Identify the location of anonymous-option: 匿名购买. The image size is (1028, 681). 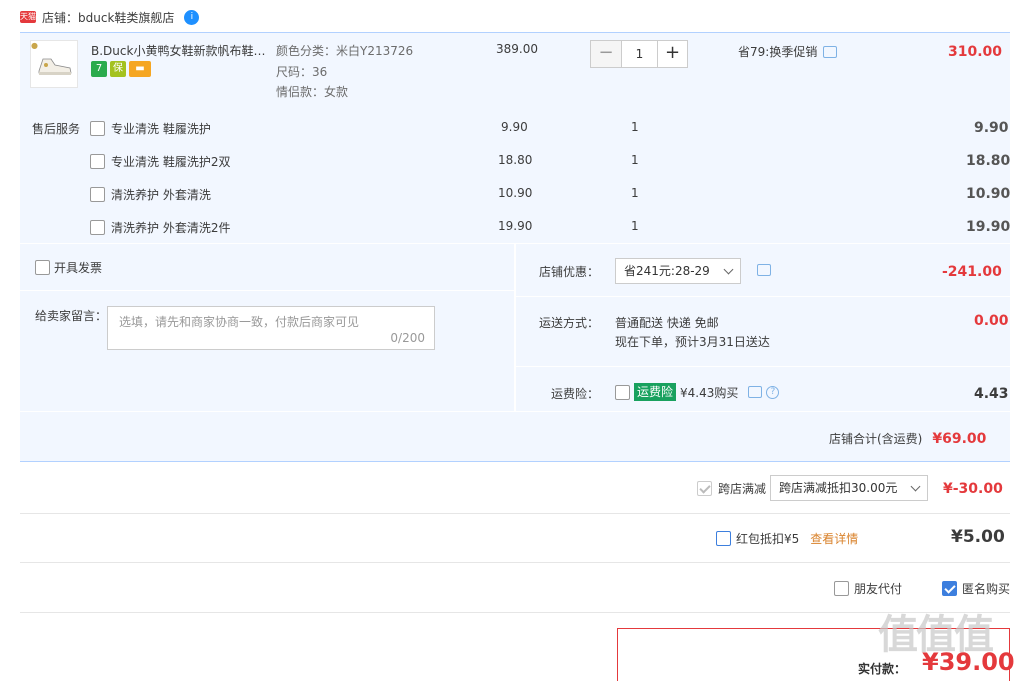
(976, 588).